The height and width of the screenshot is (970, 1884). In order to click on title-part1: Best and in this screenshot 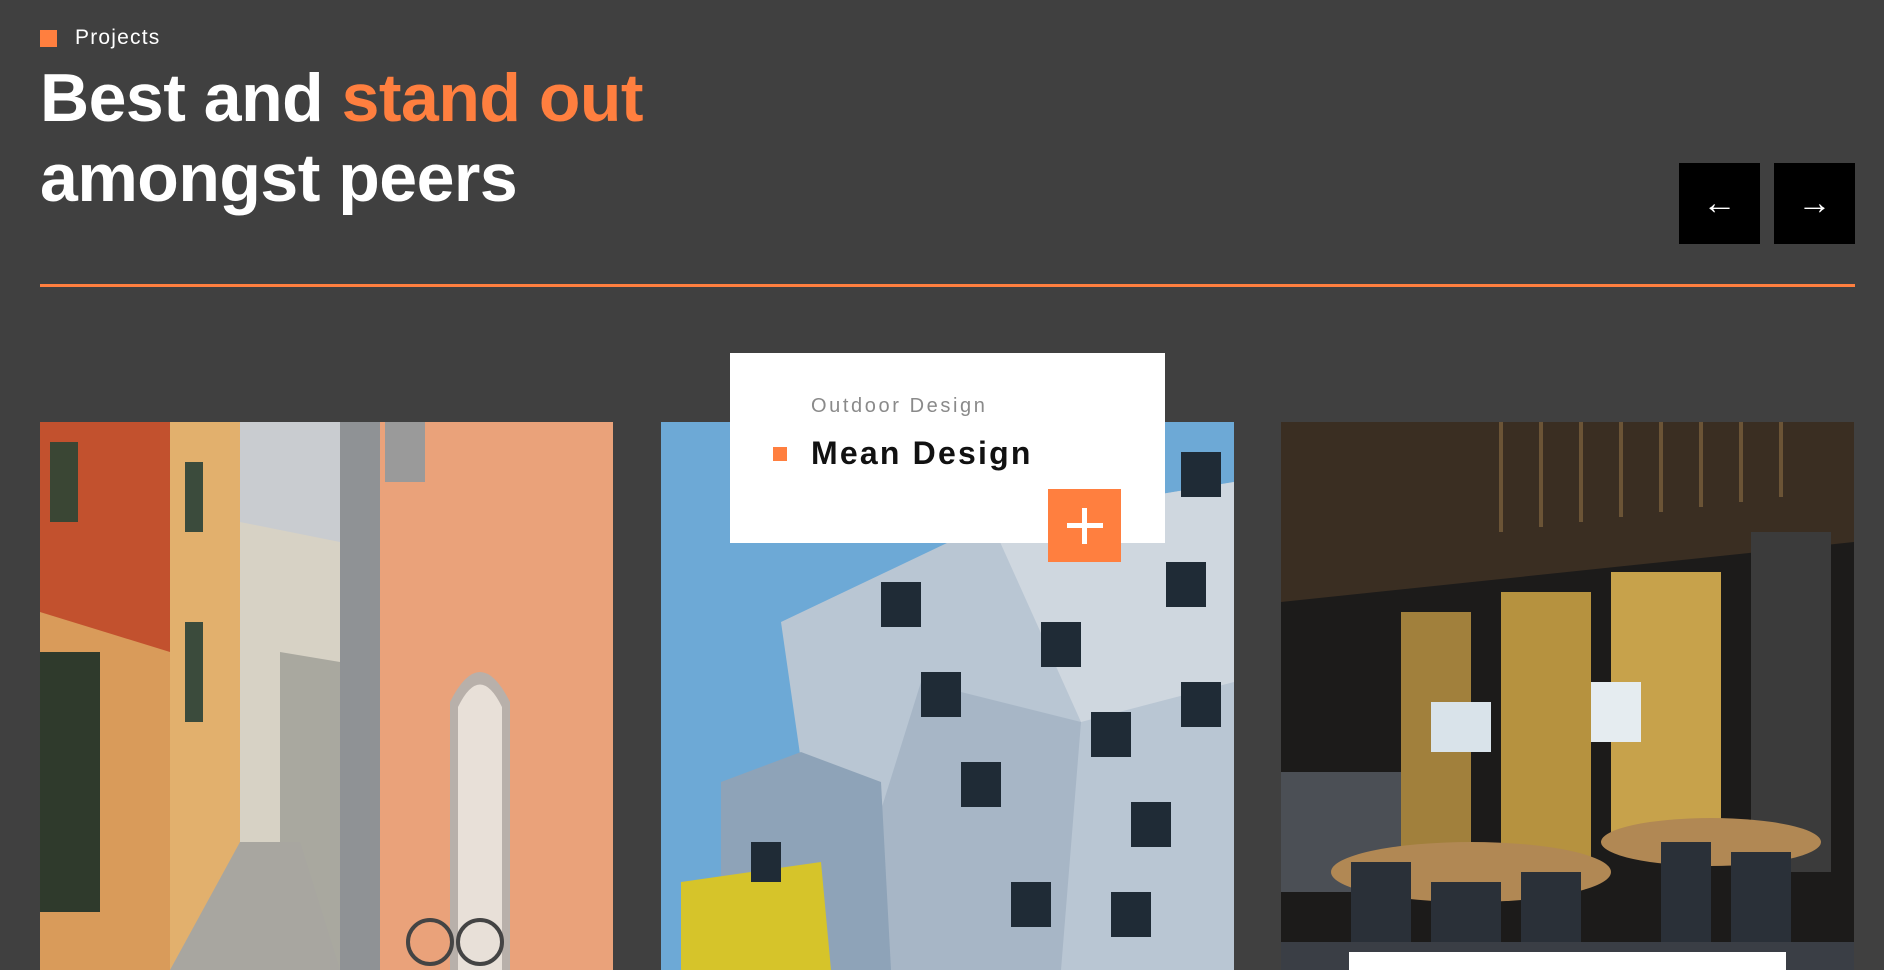, I will do `click(191, 98)`.